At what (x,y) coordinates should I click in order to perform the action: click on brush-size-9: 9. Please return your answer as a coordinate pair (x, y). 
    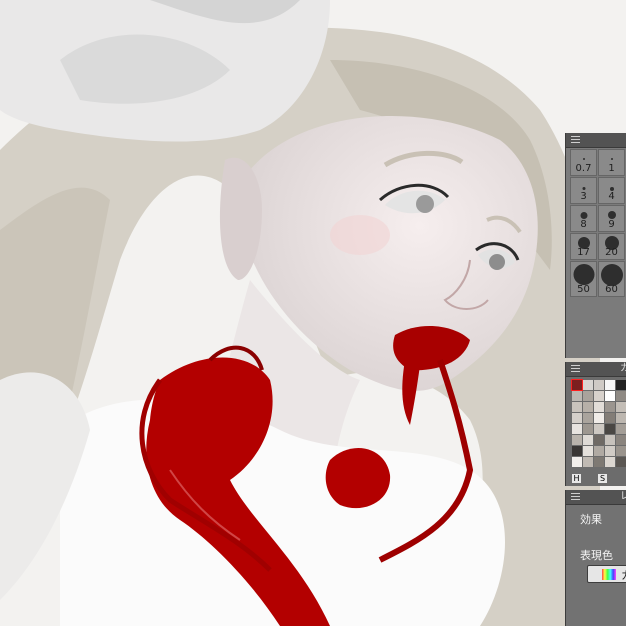
    Looking at the image, I should click on (611, 218).